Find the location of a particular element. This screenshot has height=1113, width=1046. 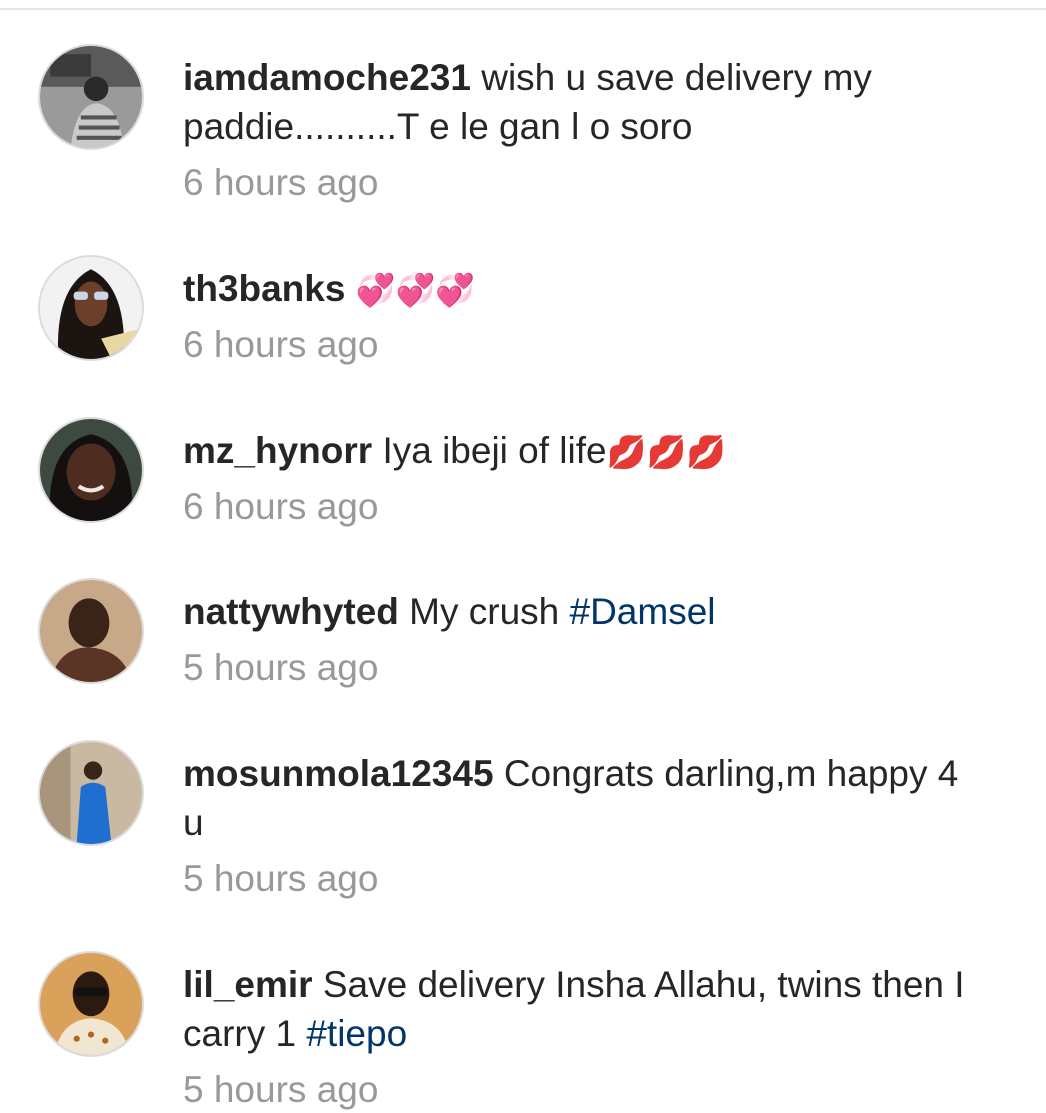

comment-text: nattywhyted My crush #Damsel is located at coordinates (583, 611).